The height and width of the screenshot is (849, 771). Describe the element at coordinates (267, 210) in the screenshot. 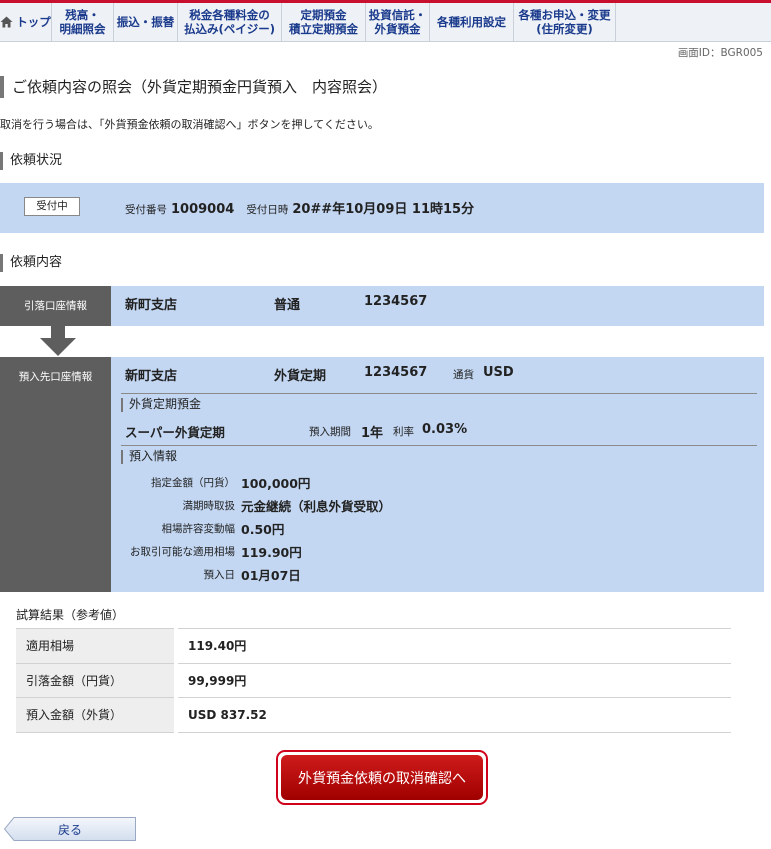

I see `receipt-date-label: 受付日時` at that location.